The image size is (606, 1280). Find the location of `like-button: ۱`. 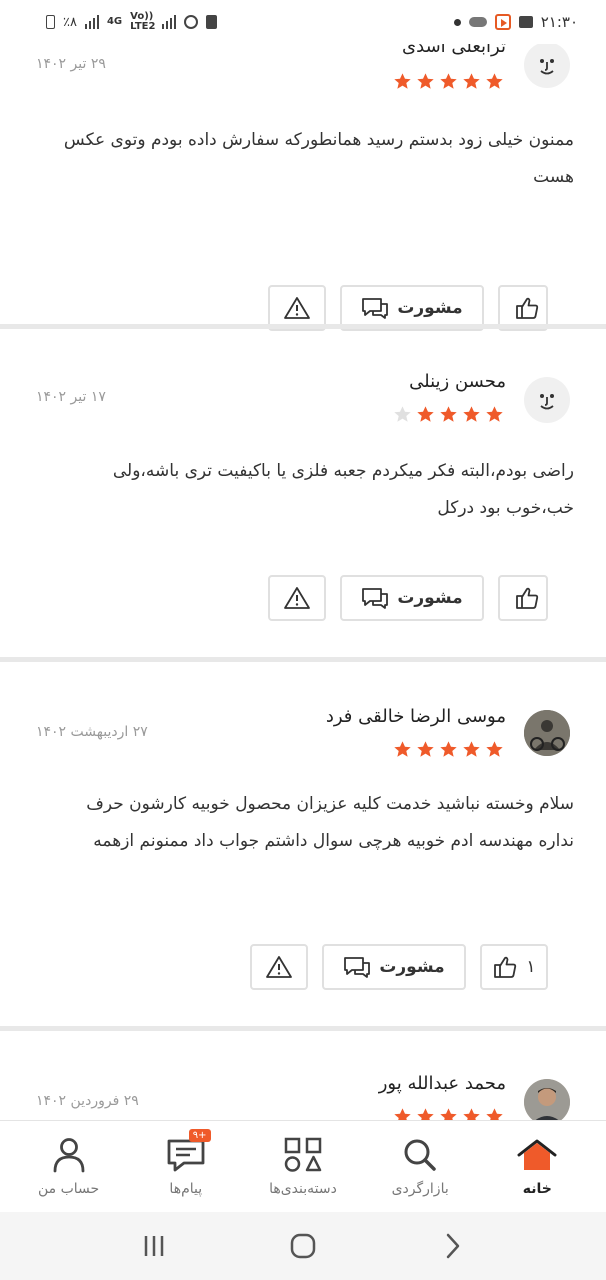

like-button: ۱ is located at coordinates (514, 967).